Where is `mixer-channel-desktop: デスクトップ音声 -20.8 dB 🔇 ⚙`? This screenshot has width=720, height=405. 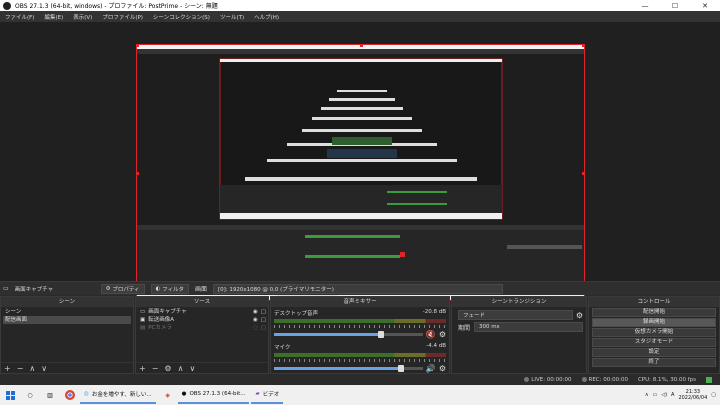 mixer-channel-desktop: デスクトップ音声 -20.8 dB 🔇 ⚙ is located at coordinates (360, 324).